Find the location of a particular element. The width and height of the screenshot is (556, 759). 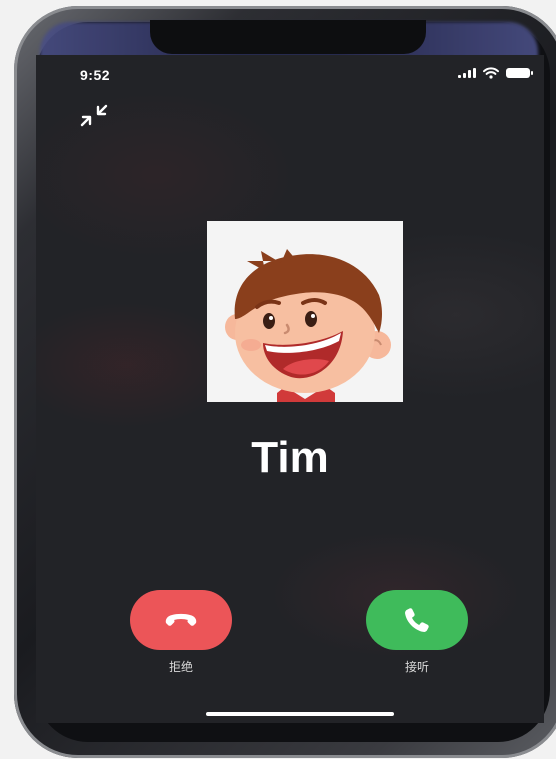

caller-avatar is located at coordinates (305, 311).